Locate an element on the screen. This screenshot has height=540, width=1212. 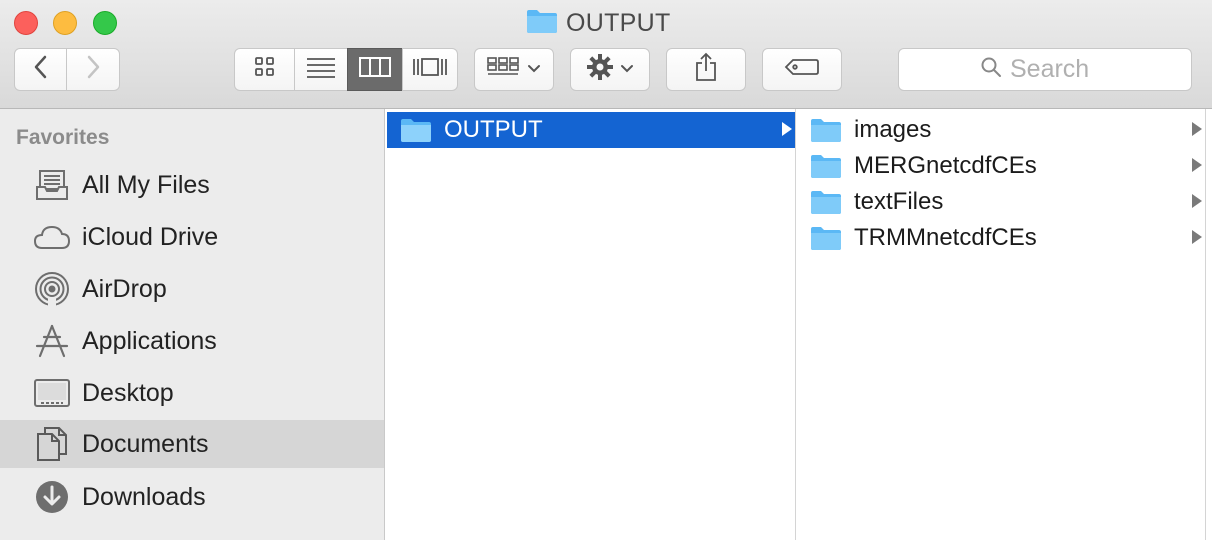
applications-icon is located at coordinates (52, 341).